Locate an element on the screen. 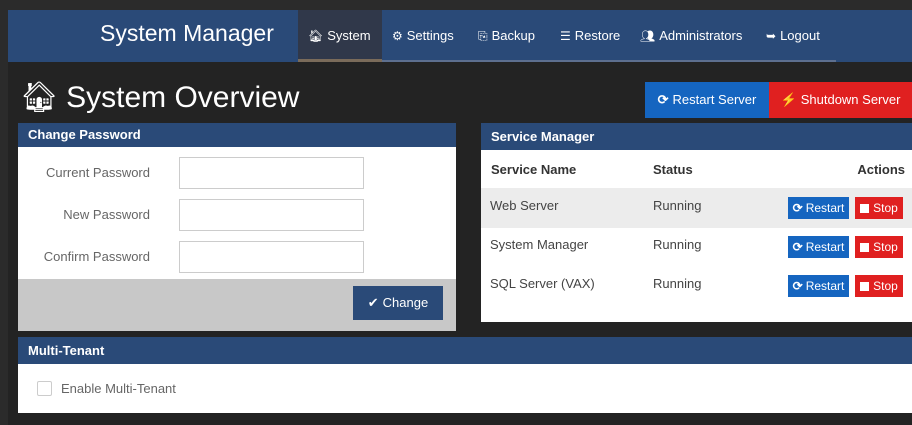  nav-backup-label: Backup is located at coordinates (513, 35).